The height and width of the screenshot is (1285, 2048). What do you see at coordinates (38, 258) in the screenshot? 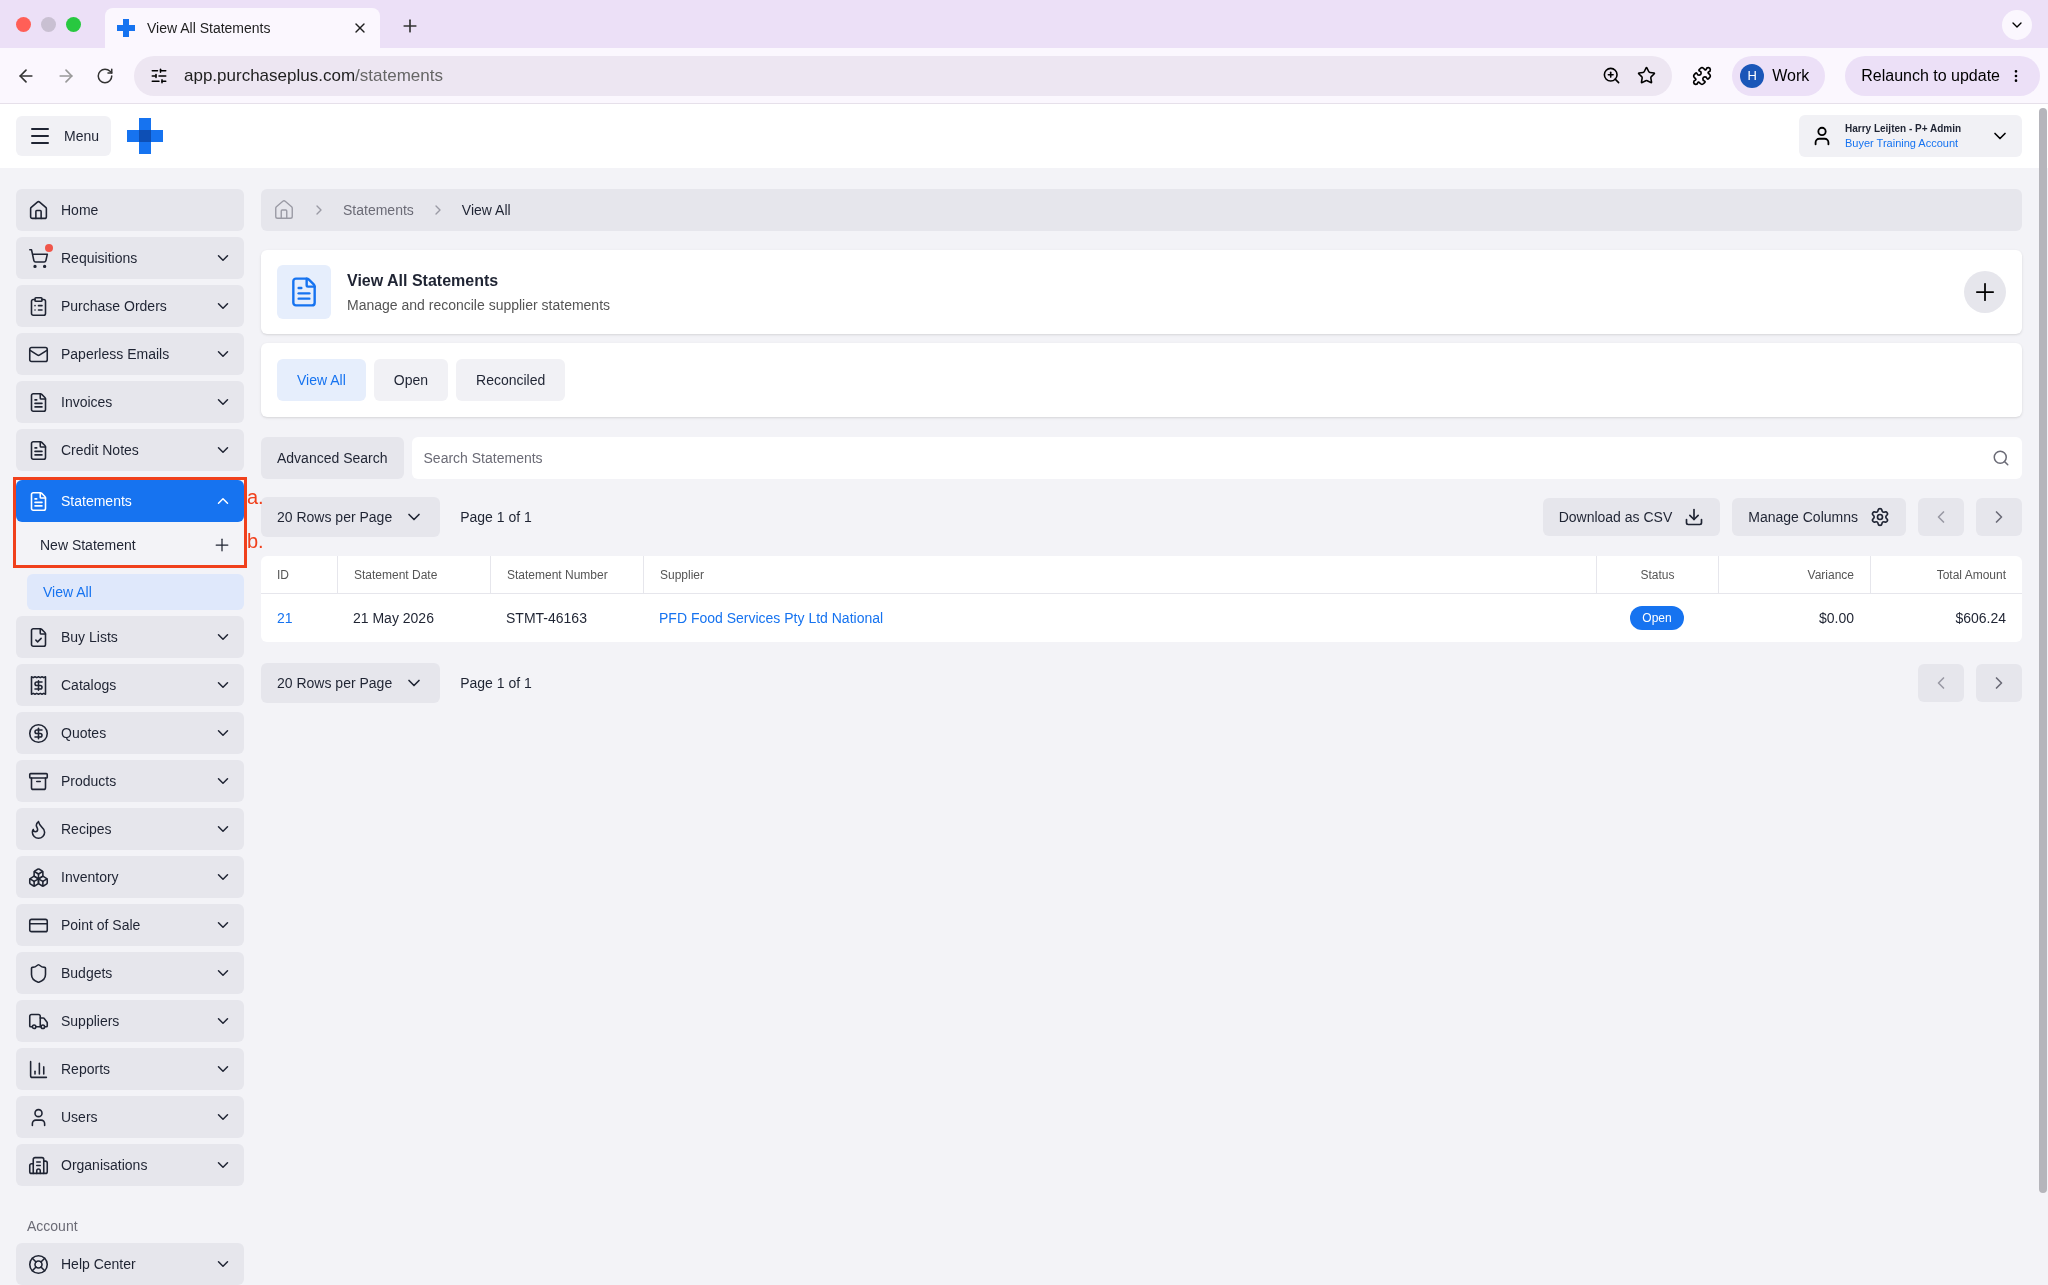
I see `cart-icon` at bounding box center [38, 258].